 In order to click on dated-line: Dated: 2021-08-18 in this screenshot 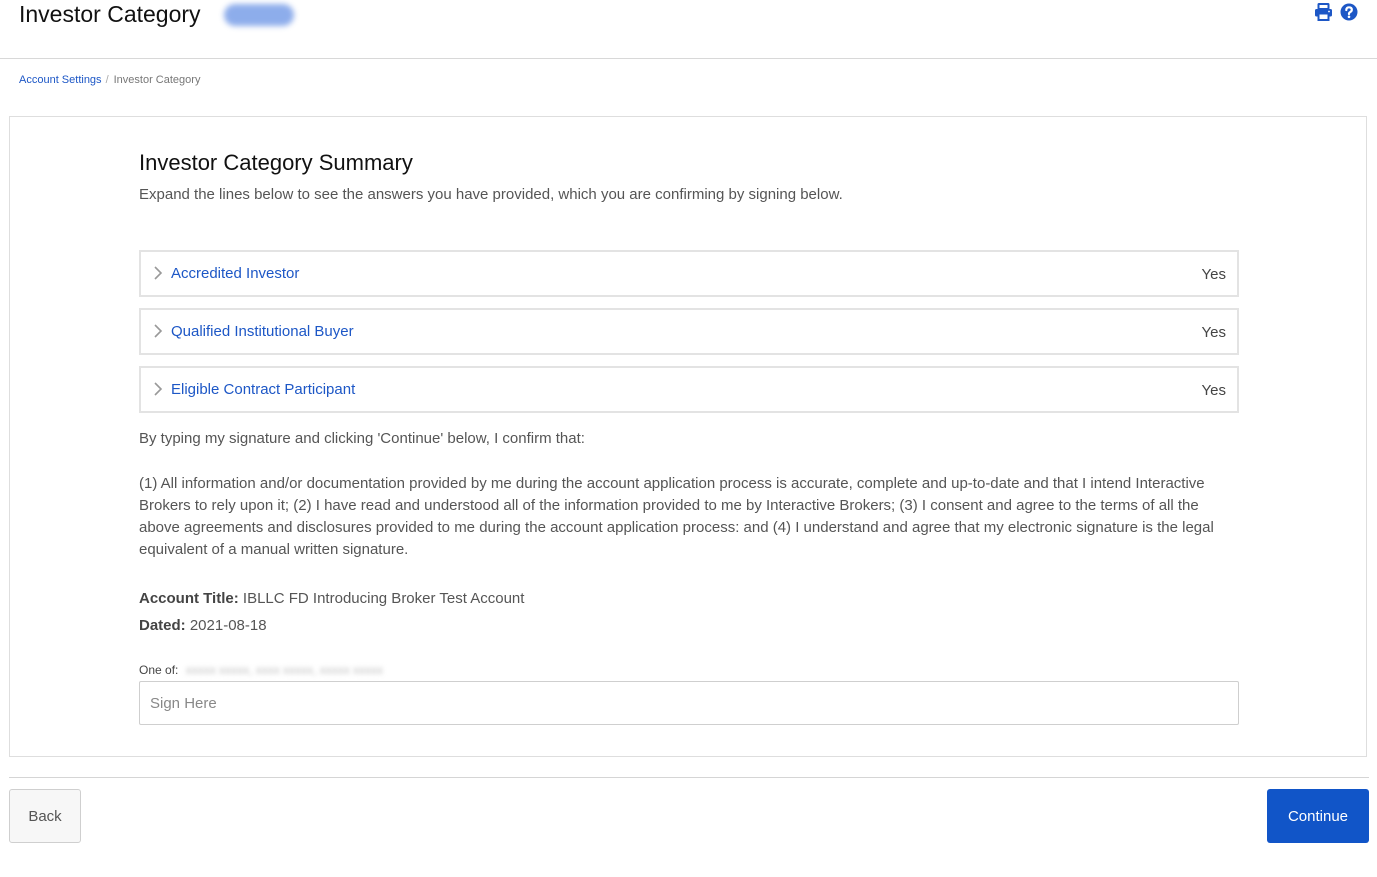, I will do `click(203, 626)`.